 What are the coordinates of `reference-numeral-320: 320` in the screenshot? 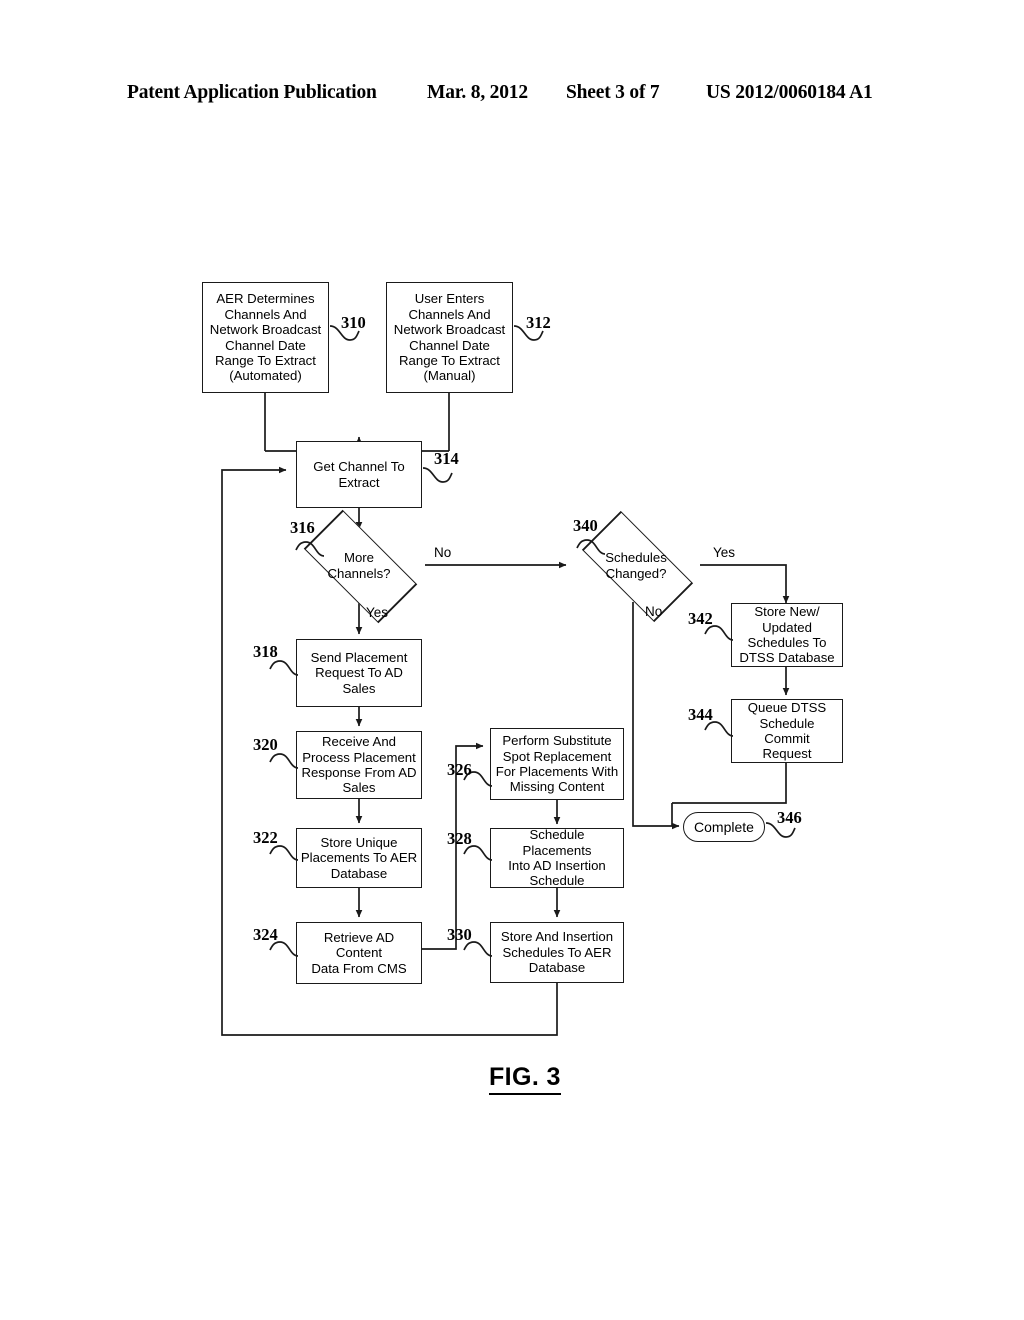 It's located at (265, 744).